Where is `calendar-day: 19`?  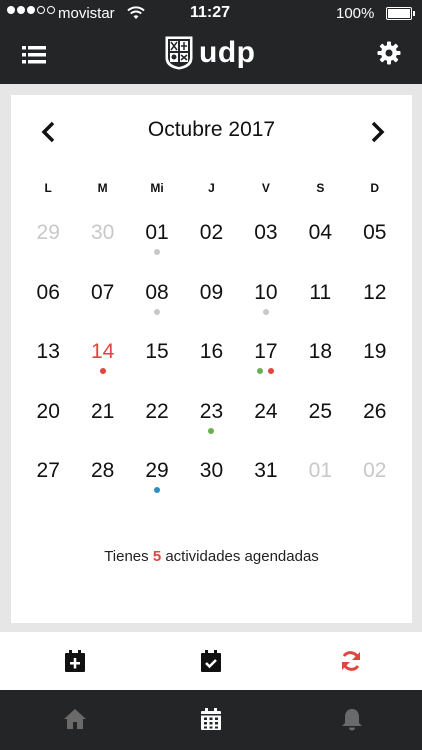
calendar-day: 19 is located at coordinates (375, 368).